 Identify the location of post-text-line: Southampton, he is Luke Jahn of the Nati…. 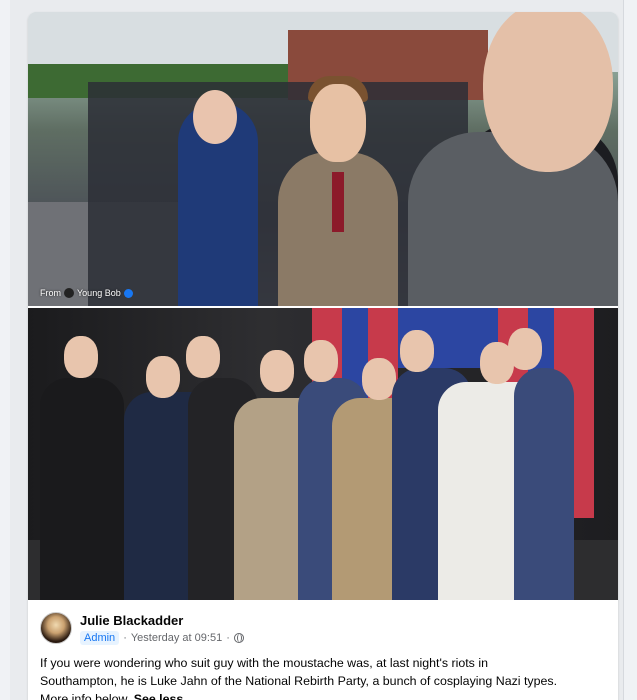
(299, 681).